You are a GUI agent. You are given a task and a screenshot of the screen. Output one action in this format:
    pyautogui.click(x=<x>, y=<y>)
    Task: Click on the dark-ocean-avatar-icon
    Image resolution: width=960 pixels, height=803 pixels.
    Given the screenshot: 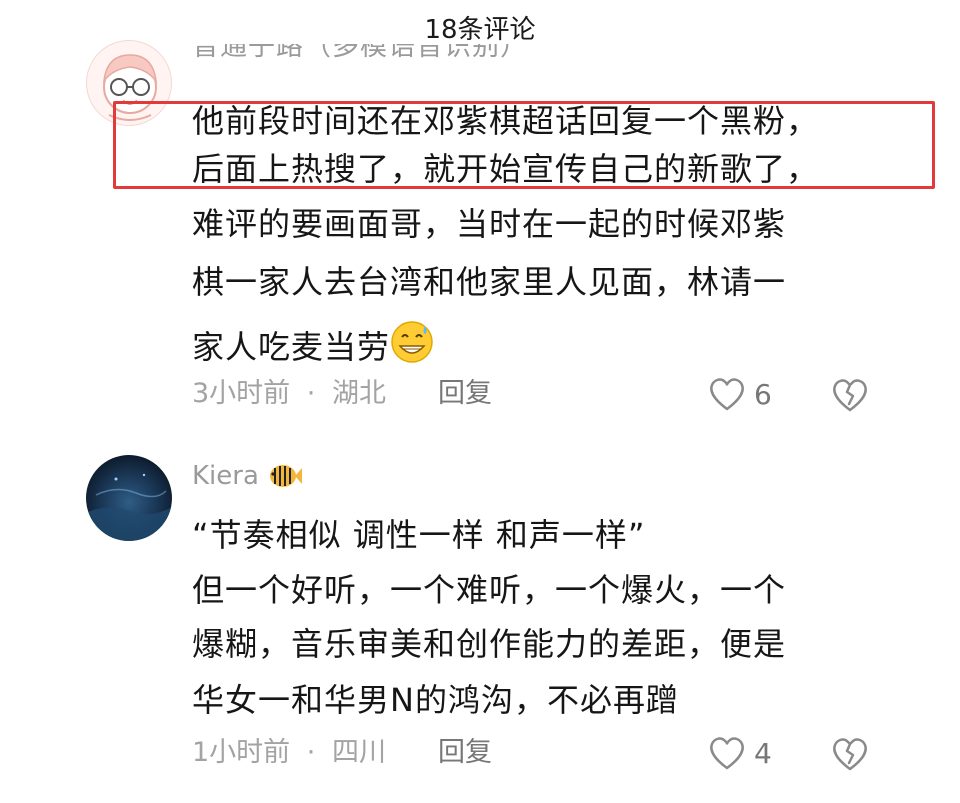 What is the action you would take?
    pyautogui.click(x=129, y=498)
    